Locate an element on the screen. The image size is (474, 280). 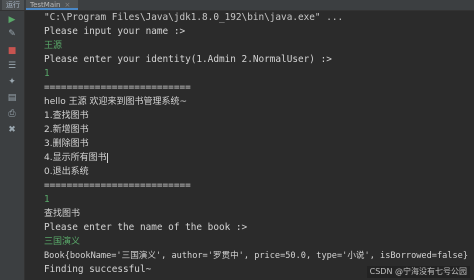
console-user-input: 王源 is located at coordinates (53, 46).